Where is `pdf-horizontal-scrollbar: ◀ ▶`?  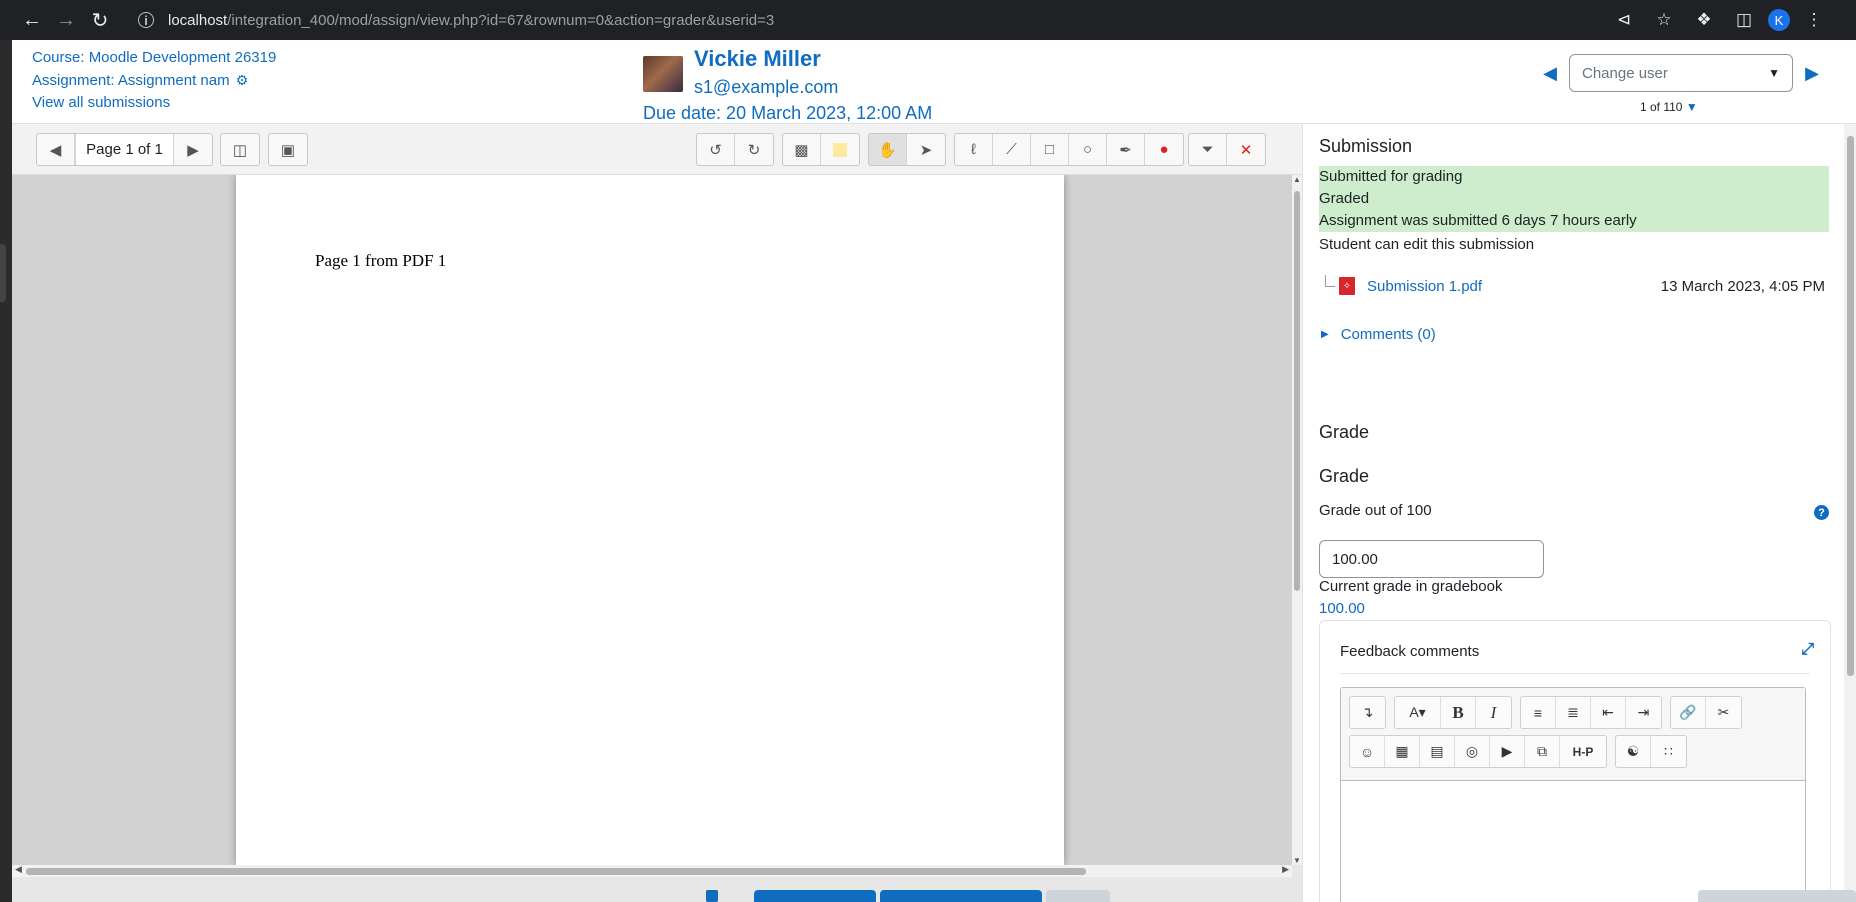
pdf-horizontal-scrollbar: ◀ ▶ is located at coordinates (652, 870).